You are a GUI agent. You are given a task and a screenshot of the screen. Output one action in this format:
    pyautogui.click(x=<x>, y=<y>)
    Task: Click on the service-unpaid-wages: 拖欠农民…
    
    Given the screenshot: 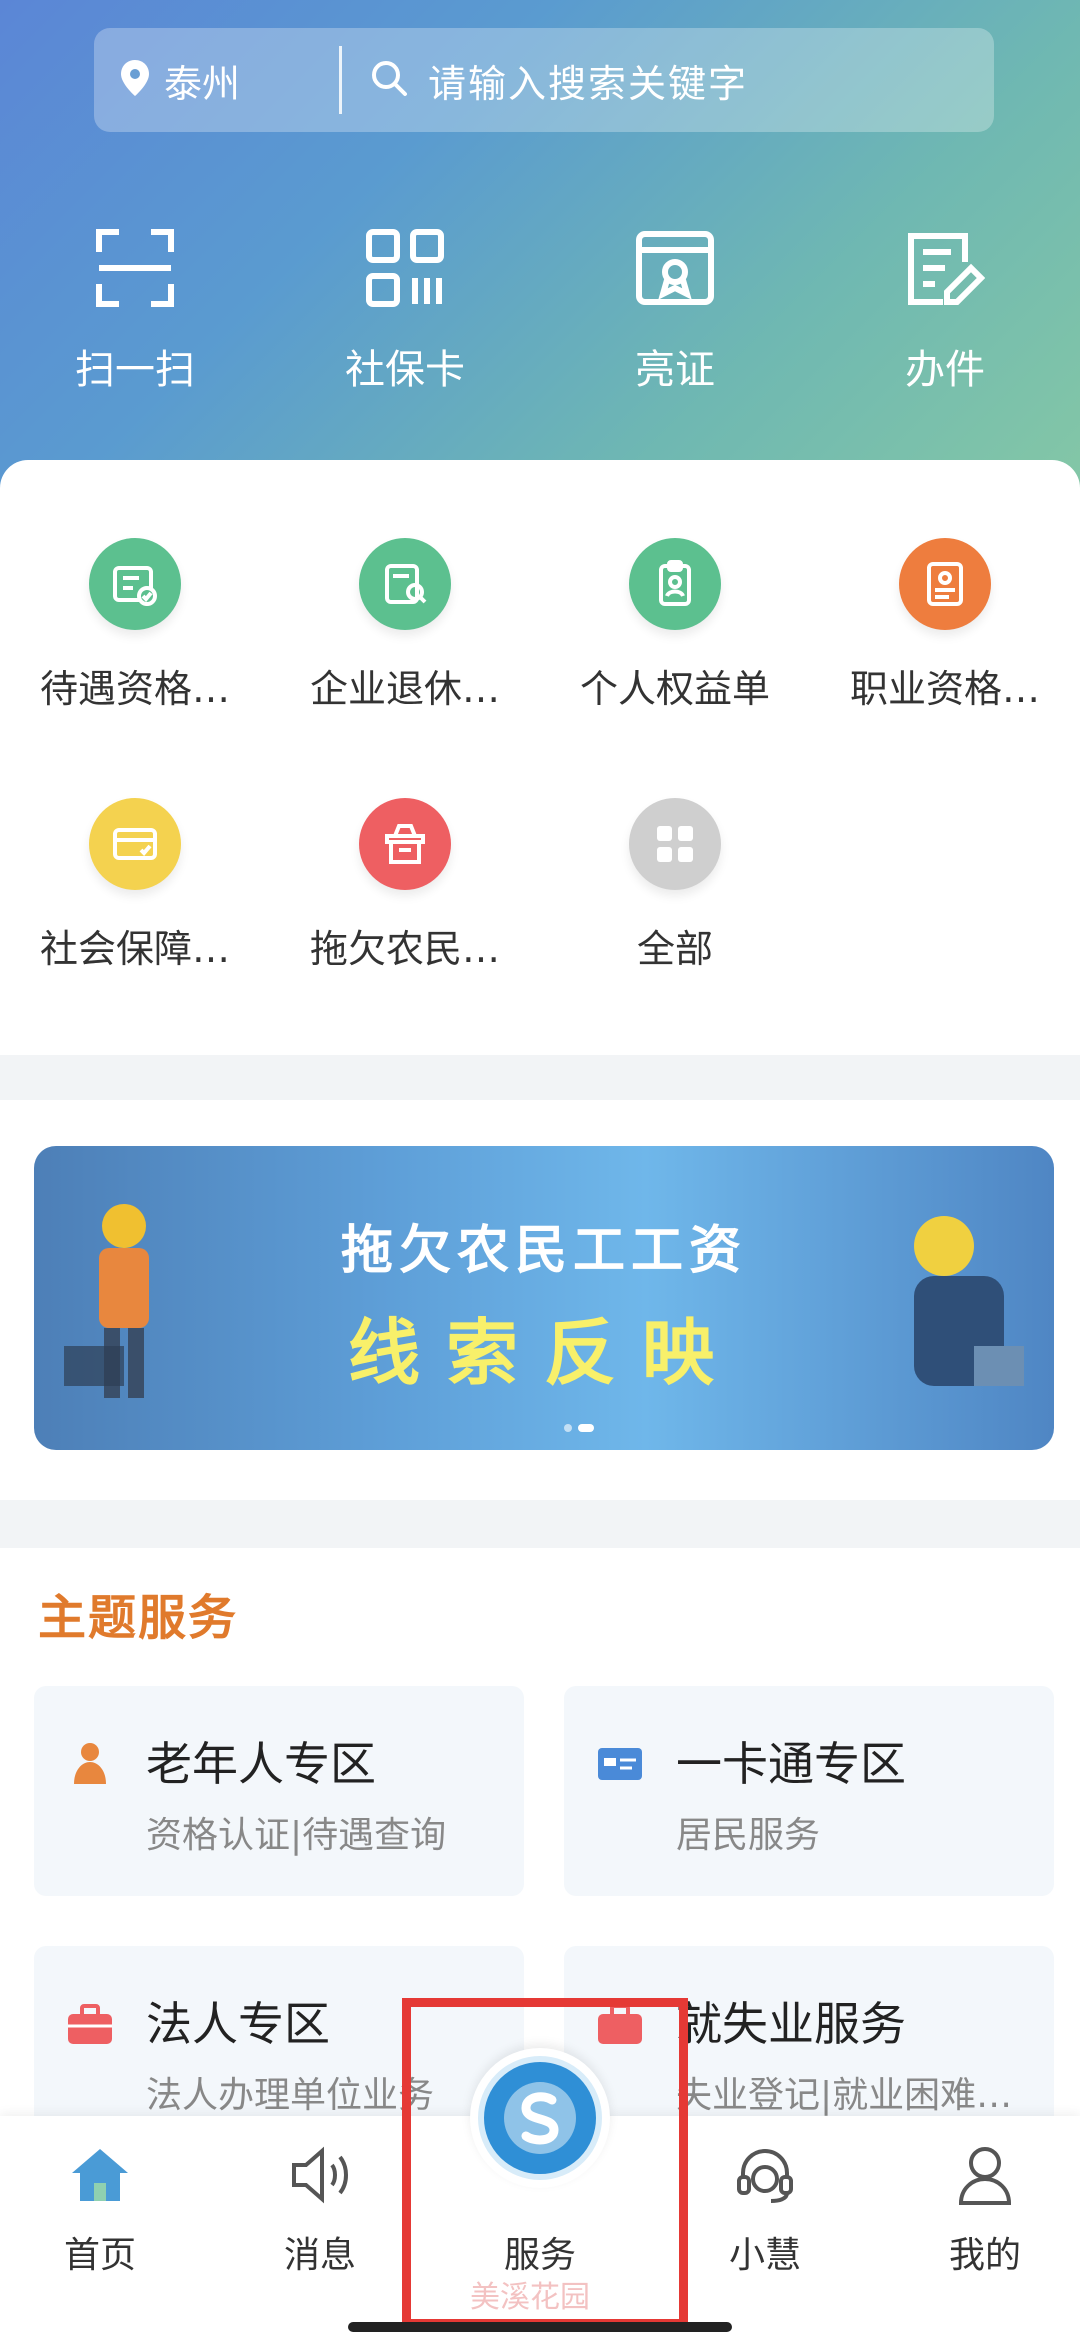 What is the action you would take?
    pyautogui.click(x=405, y=885)
    